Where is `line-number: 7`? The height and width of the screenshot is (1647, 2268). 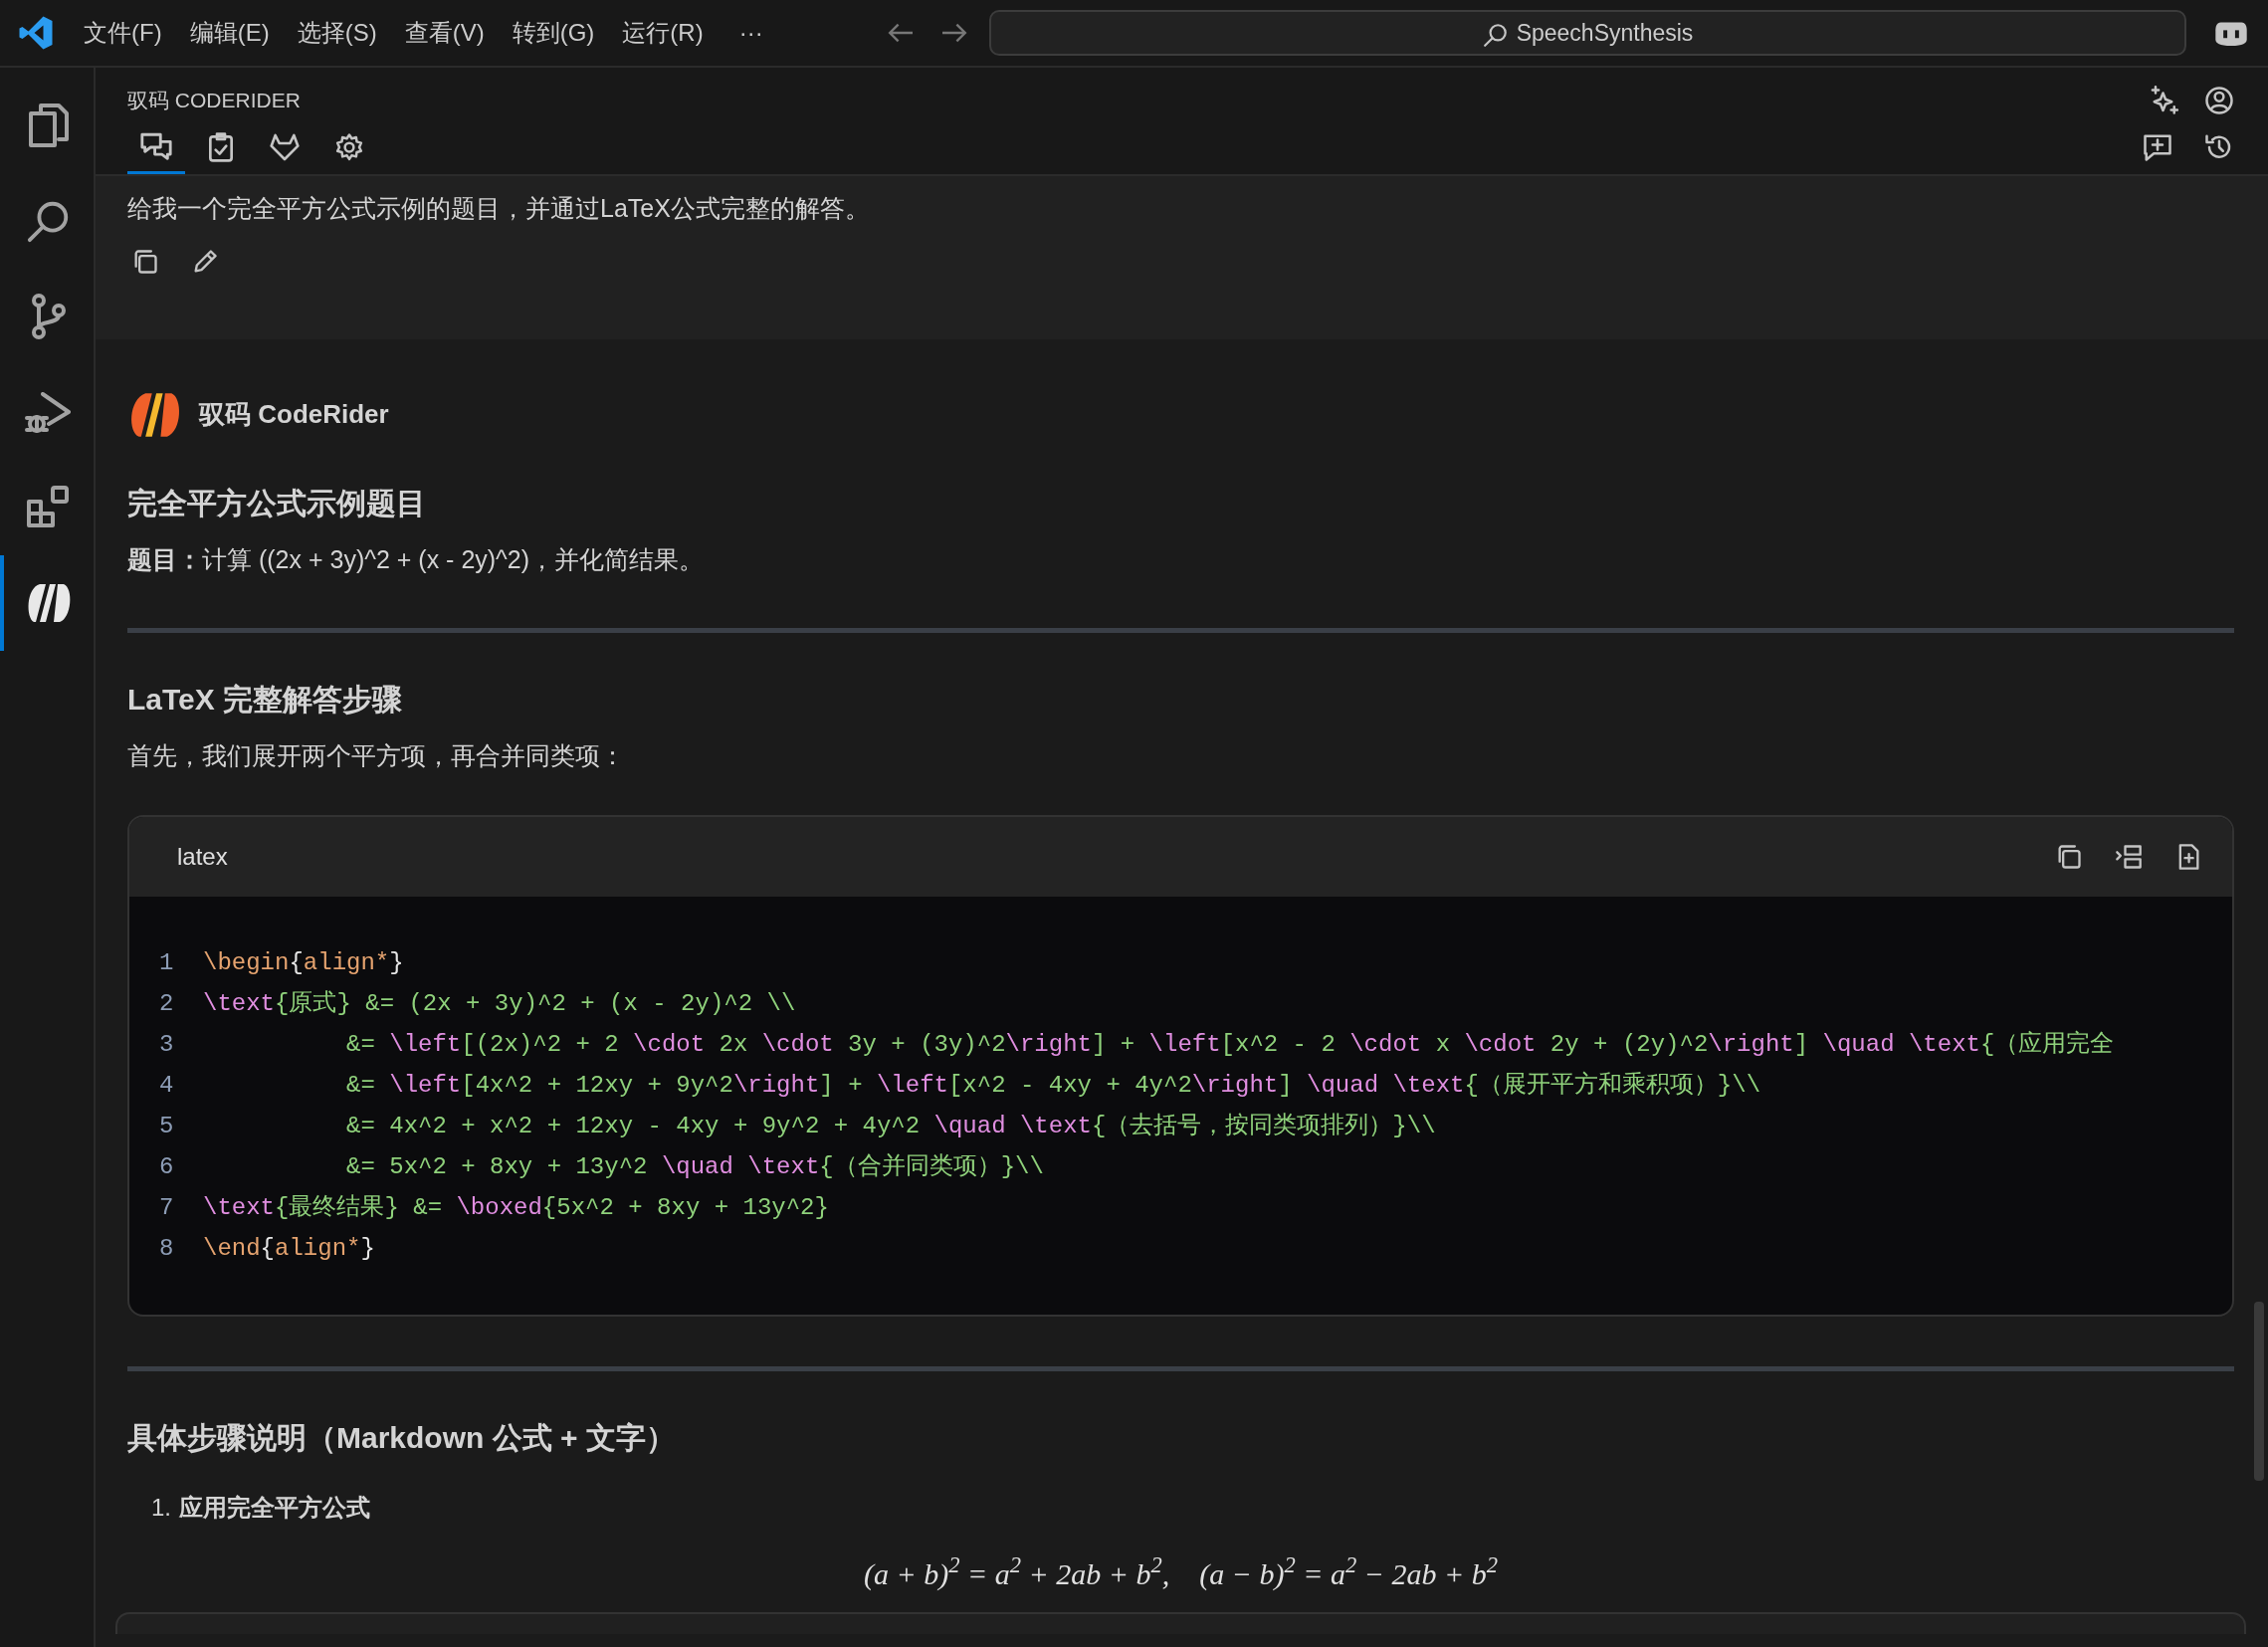
line-number: 7 is located at coordinates (167, 1207).